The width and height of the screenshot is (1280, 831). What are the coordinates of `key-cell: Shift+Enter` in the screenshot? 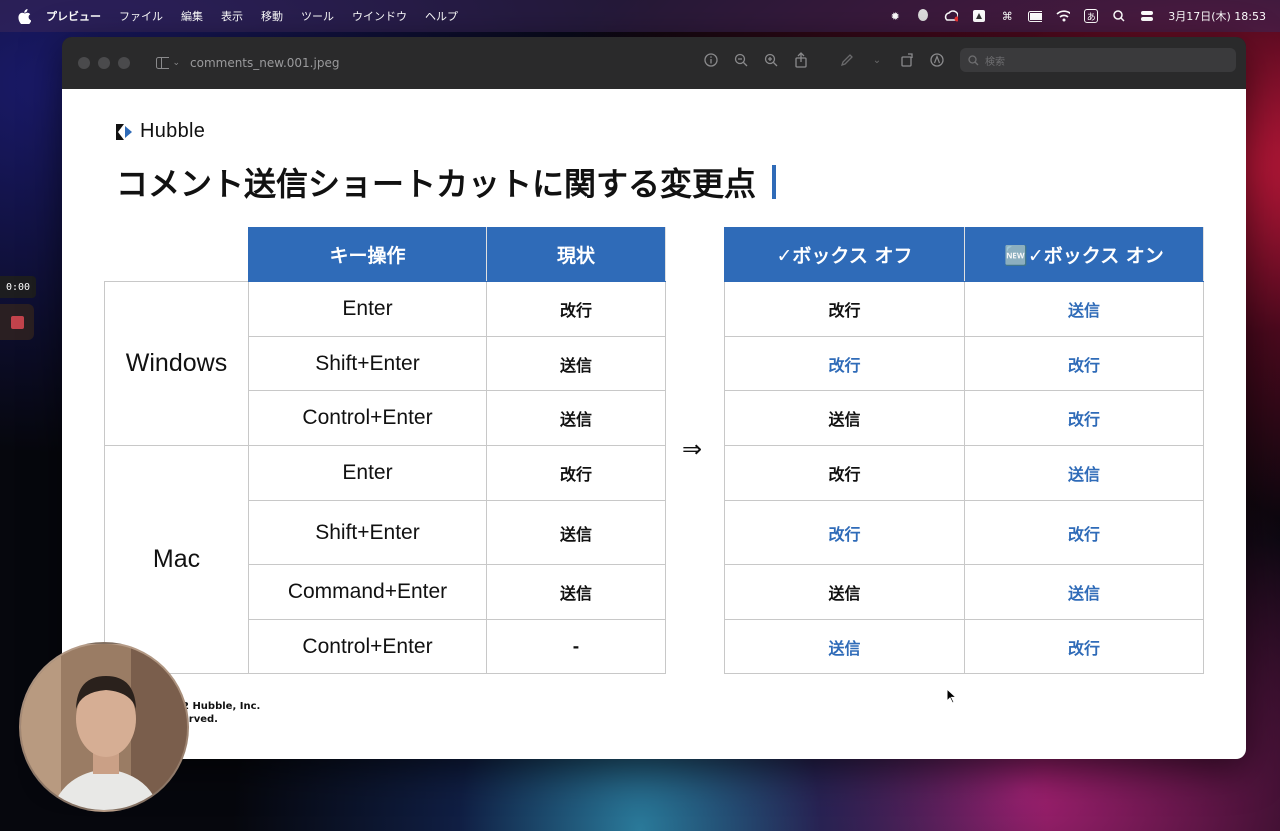 It's located at (367, 363).